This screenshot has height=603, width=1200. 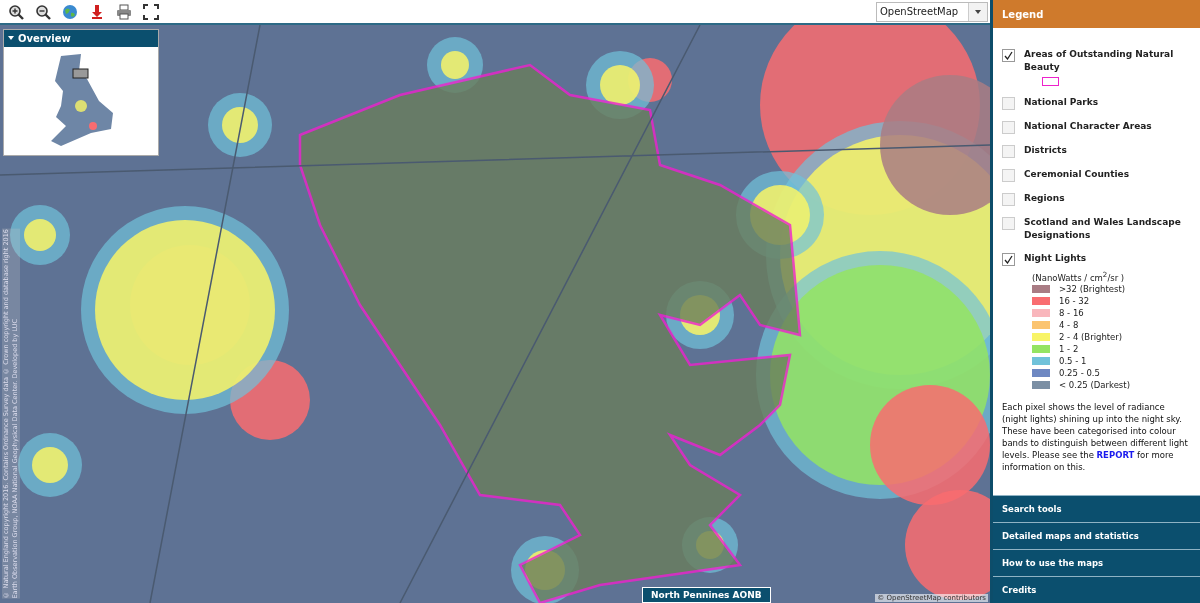 I want to click on band-label: < 0.25 (Darkest), so click(x=1094, y=385).